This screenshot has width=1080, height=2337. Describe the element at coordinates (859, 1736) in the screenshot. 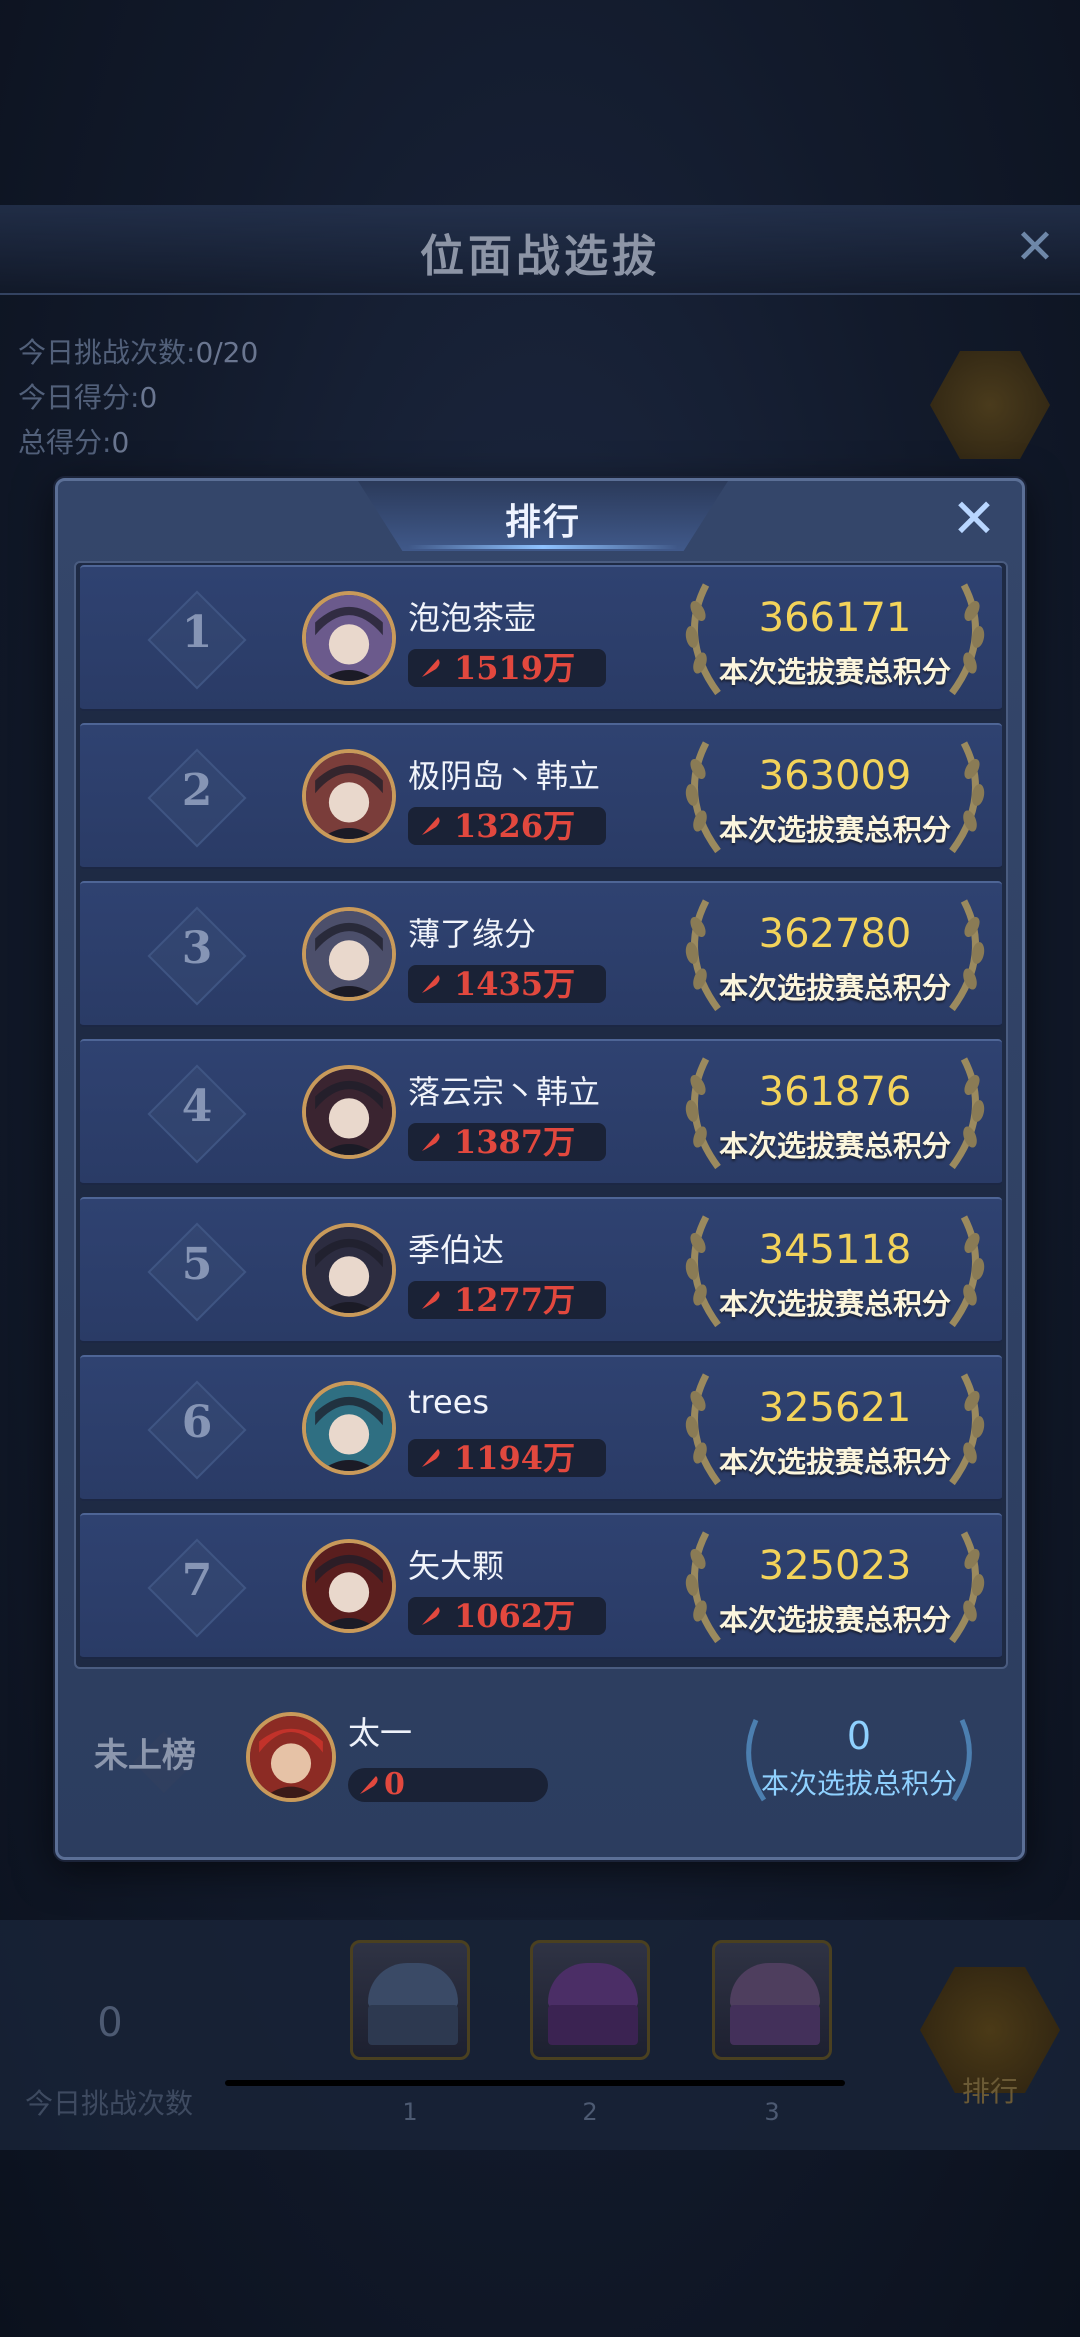

I see `self-score: 0` at that location.